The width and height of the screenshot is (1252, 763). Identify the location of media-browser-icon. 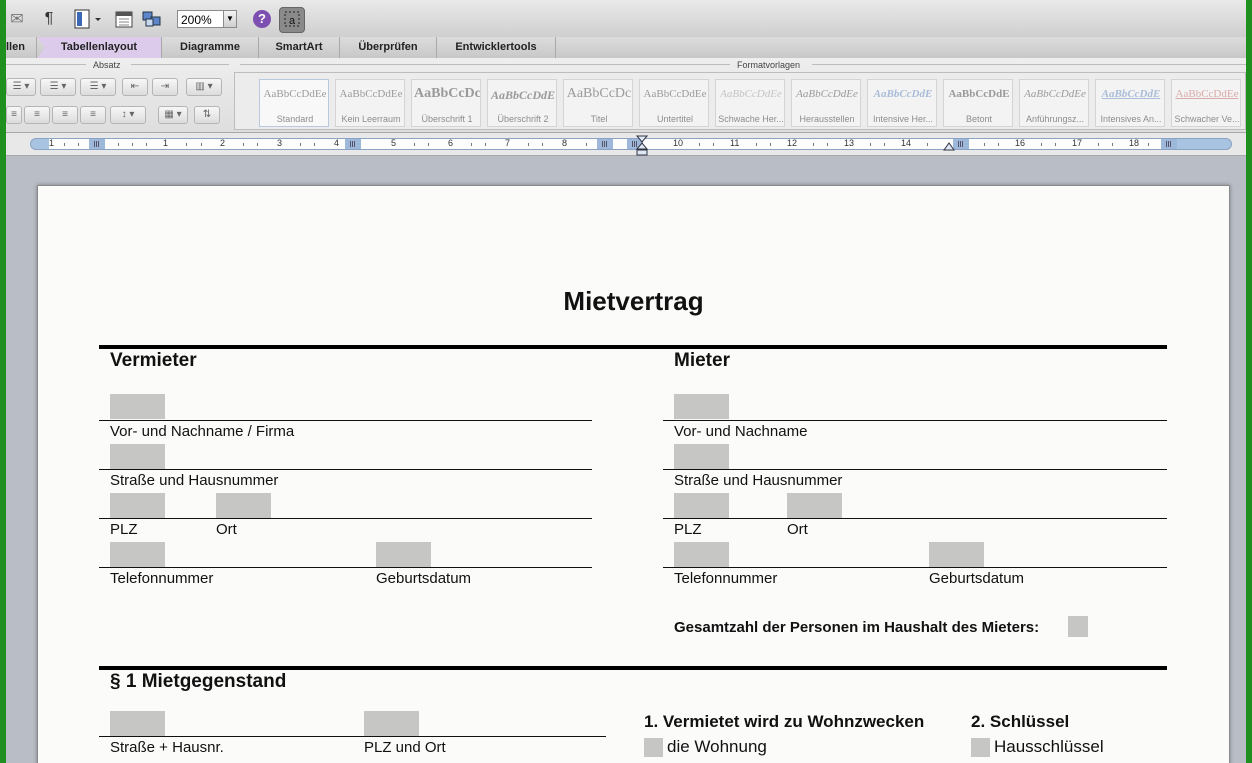
(152, 19).